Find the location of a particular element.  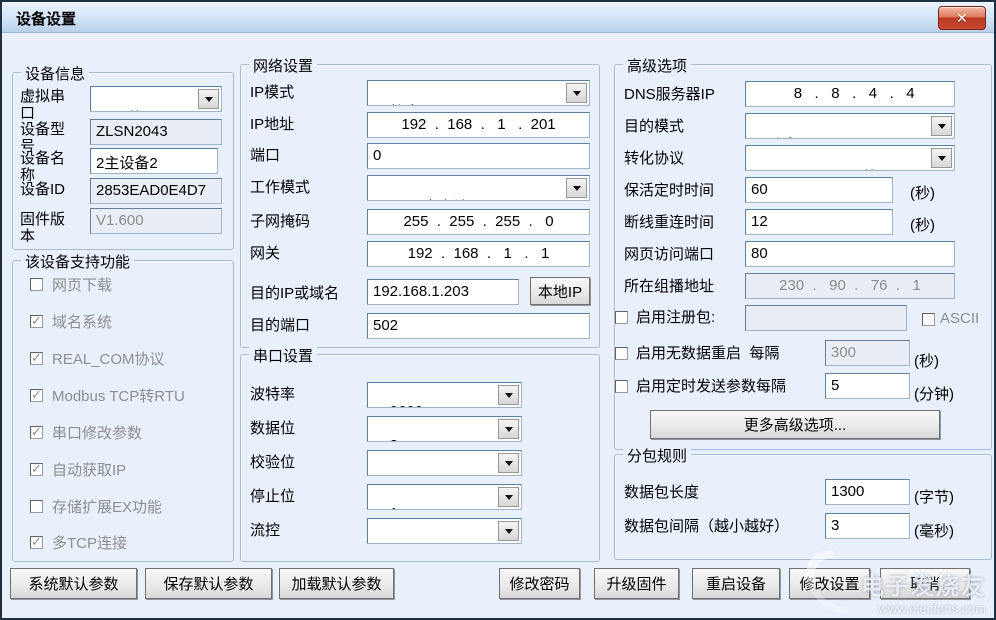

feature-label: 多TCP连接 is located at coordinates (90, 543).